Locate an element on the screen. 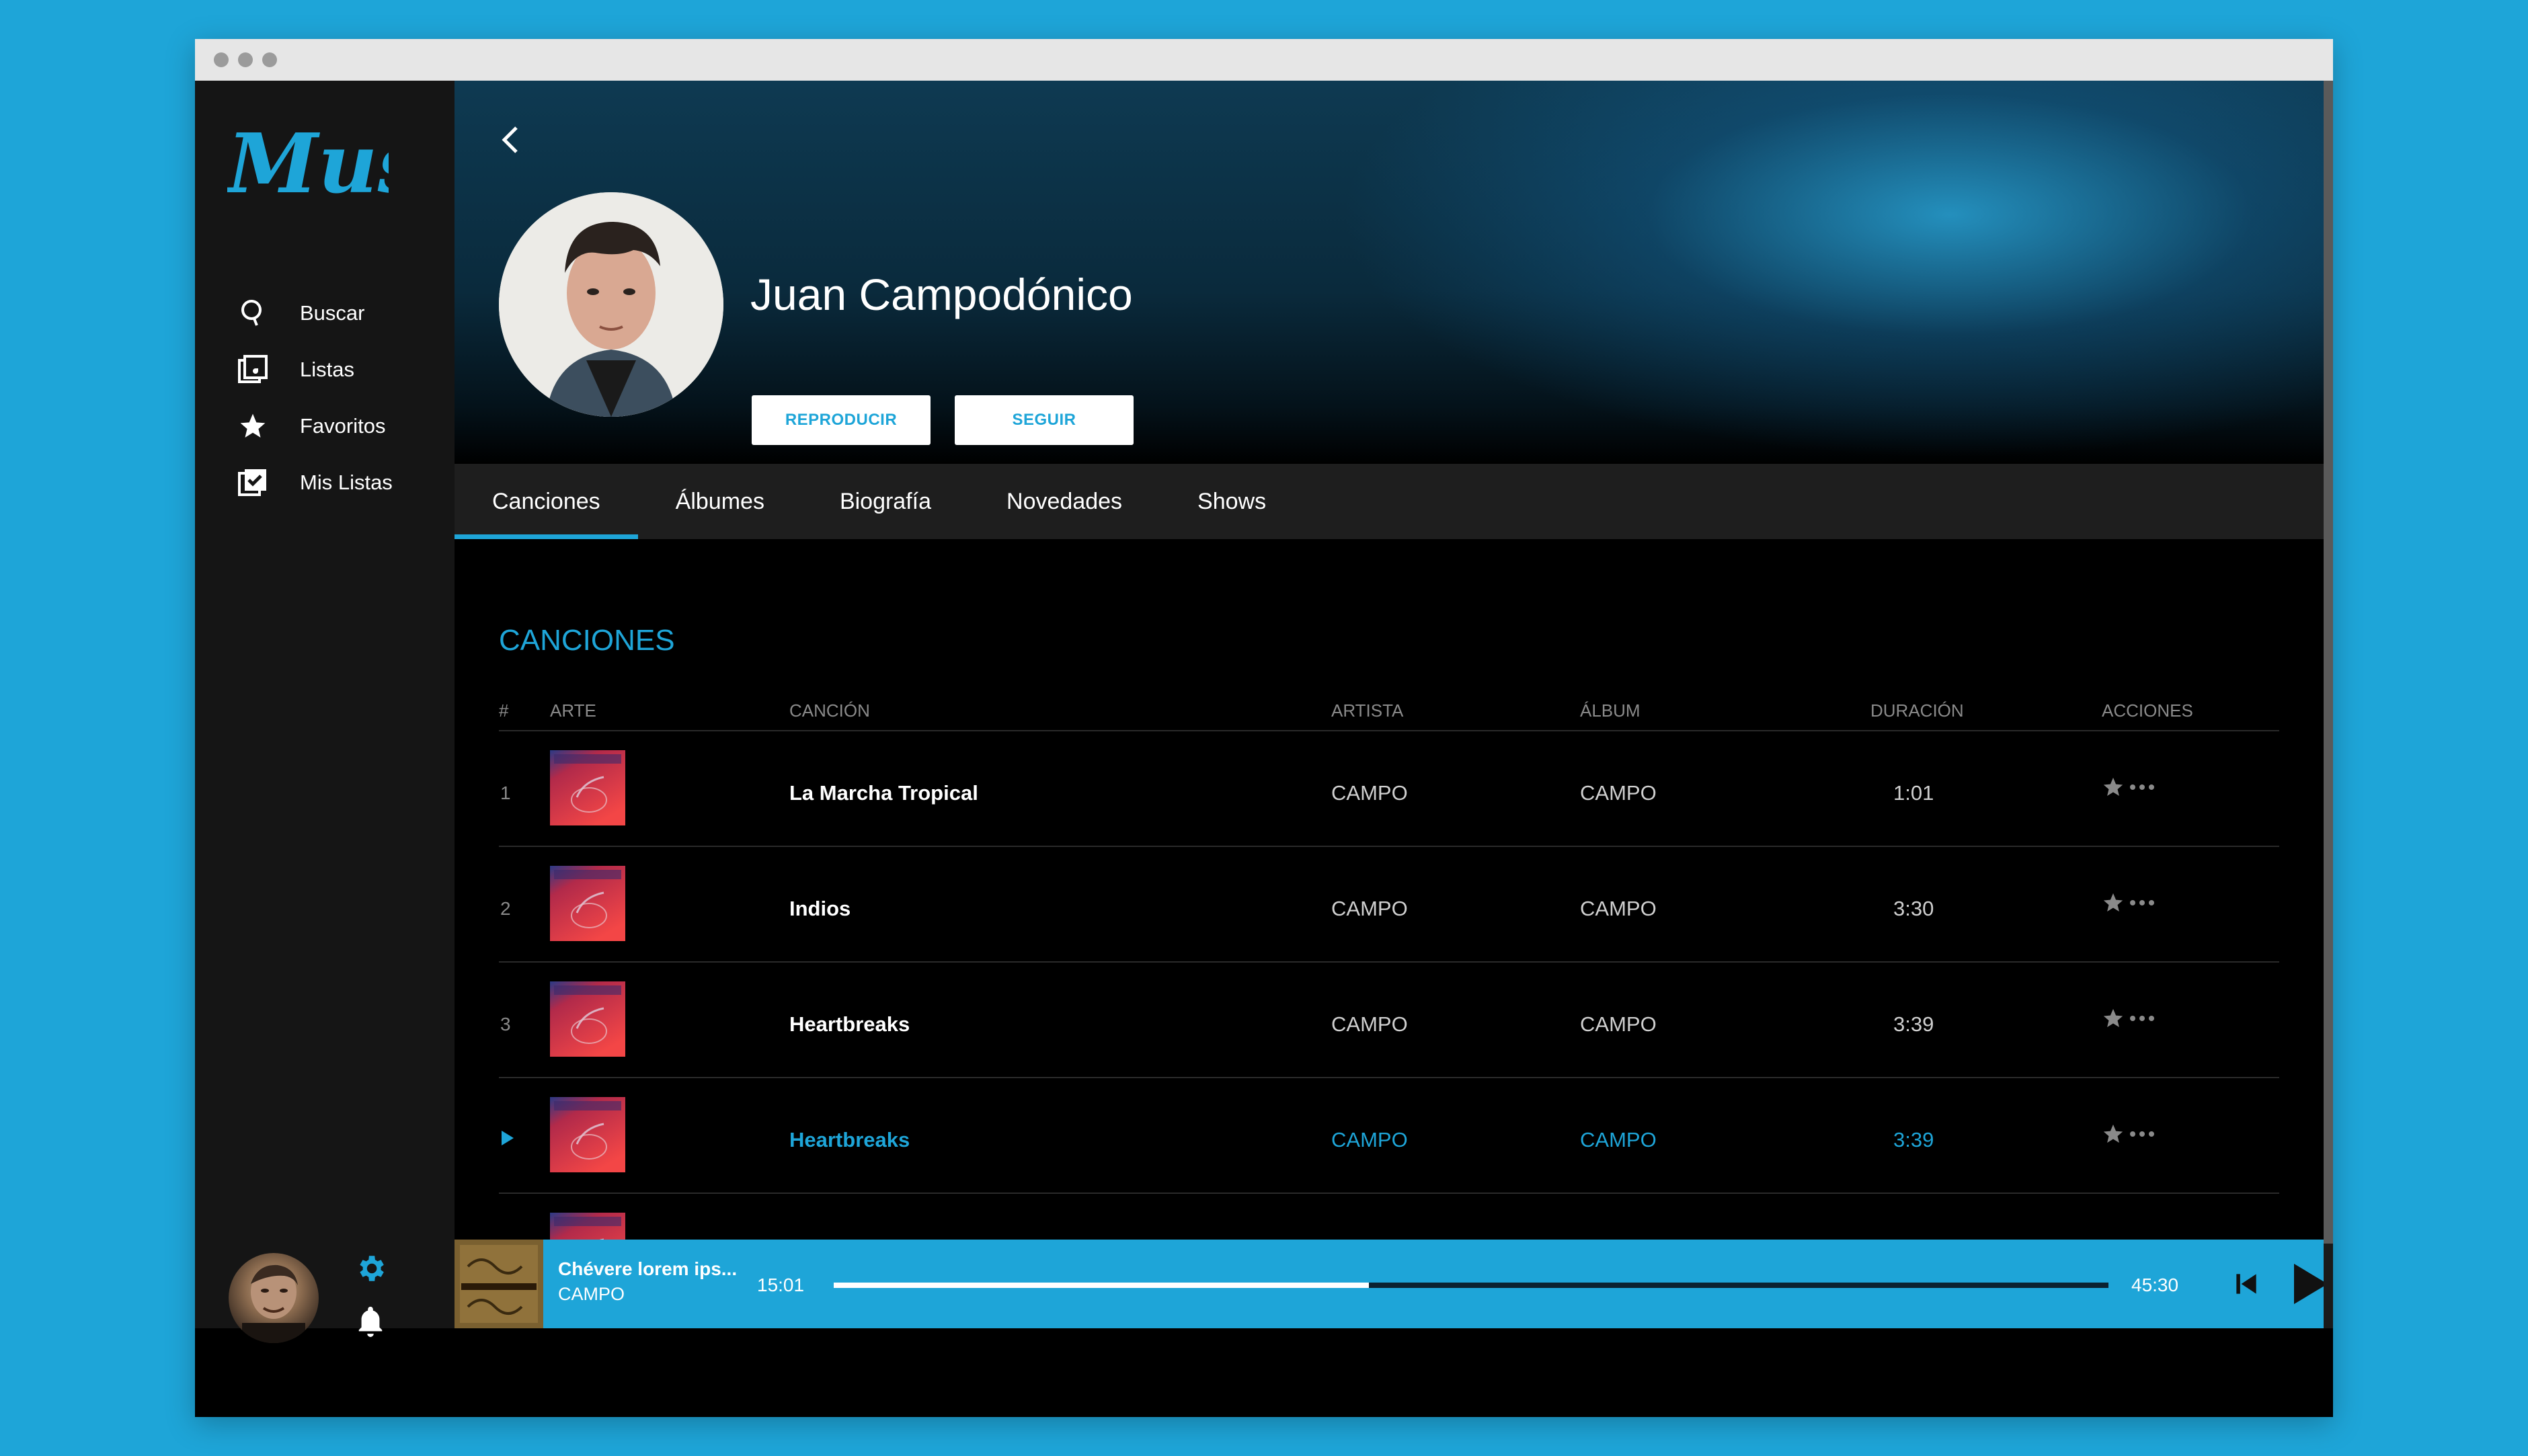  table-row: Heartbreaks CAMPO CAMPO 3:39 is located at coordinates (1389, 1136).